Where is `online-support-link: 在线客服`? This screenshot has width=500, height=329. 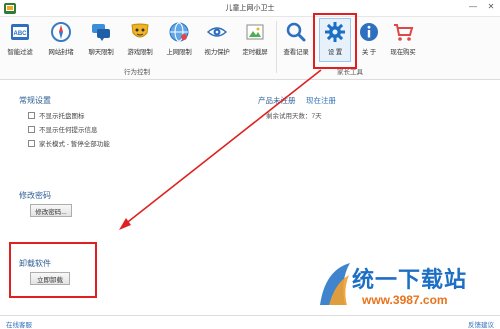 online-support-link: 在线客服 is located at coordinates (19, 324).